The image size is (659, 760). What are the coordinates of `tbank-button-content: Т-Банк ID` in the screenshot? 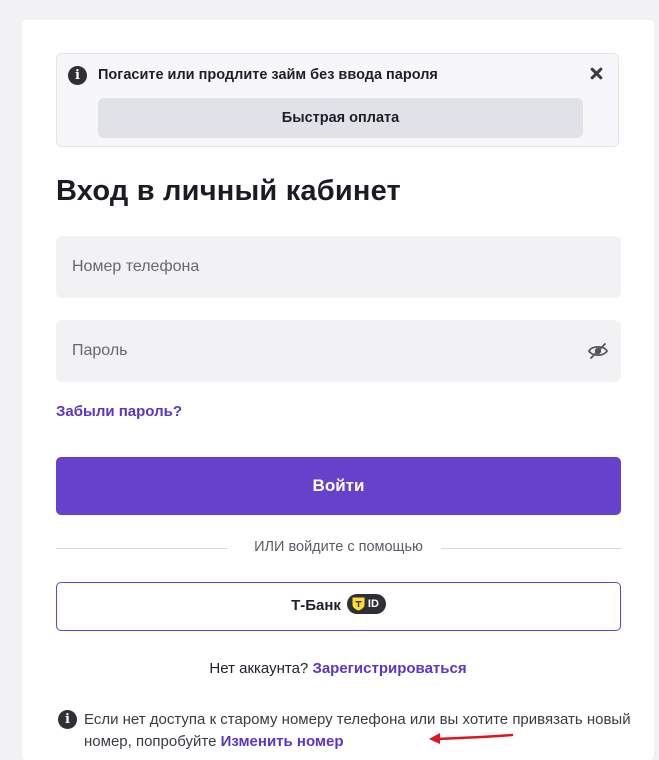 It's located at (338, 605).